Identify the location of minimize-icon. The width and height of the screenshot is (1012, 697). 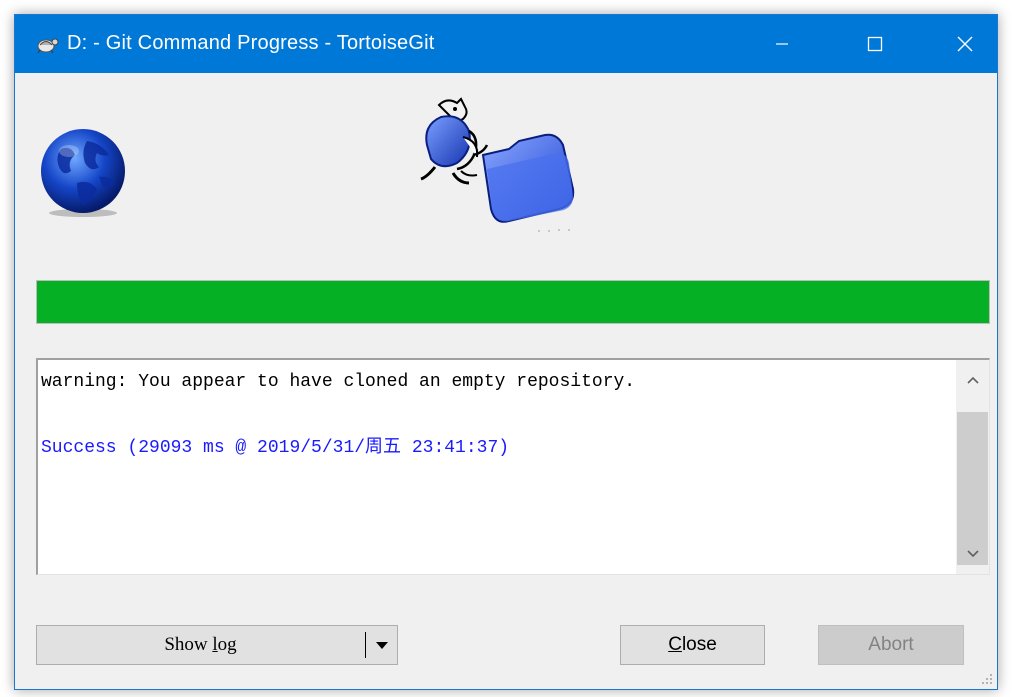
(782, 44).